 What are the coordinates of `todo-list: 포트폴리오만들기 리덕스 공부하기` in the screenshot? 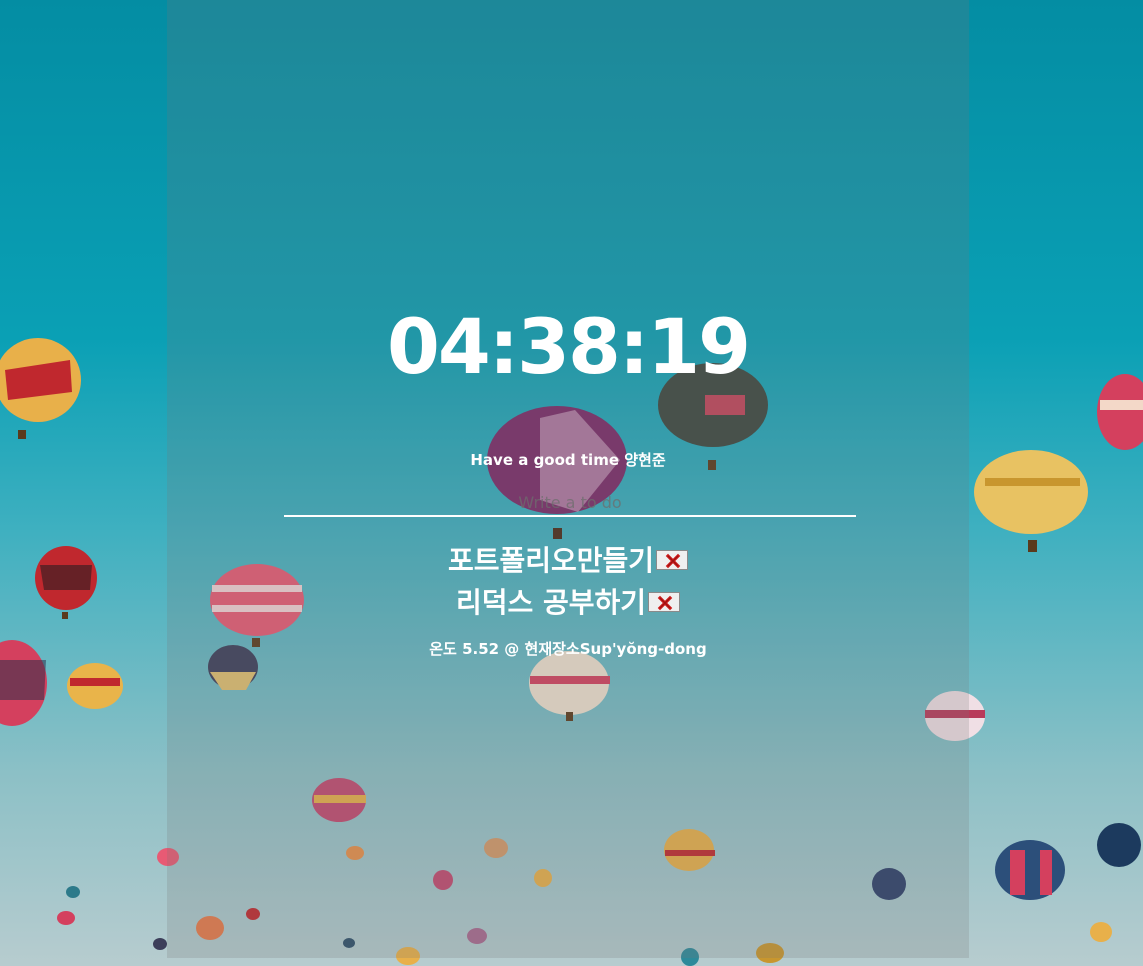 It's located at (568, 582).